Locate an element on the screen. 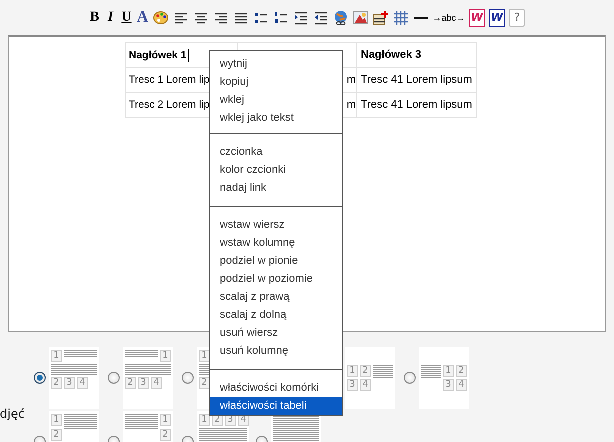 The width and height of the screenshot is (614, 442). table-header-cell: Nagłówek 3 is located at coordinates (416, 55).